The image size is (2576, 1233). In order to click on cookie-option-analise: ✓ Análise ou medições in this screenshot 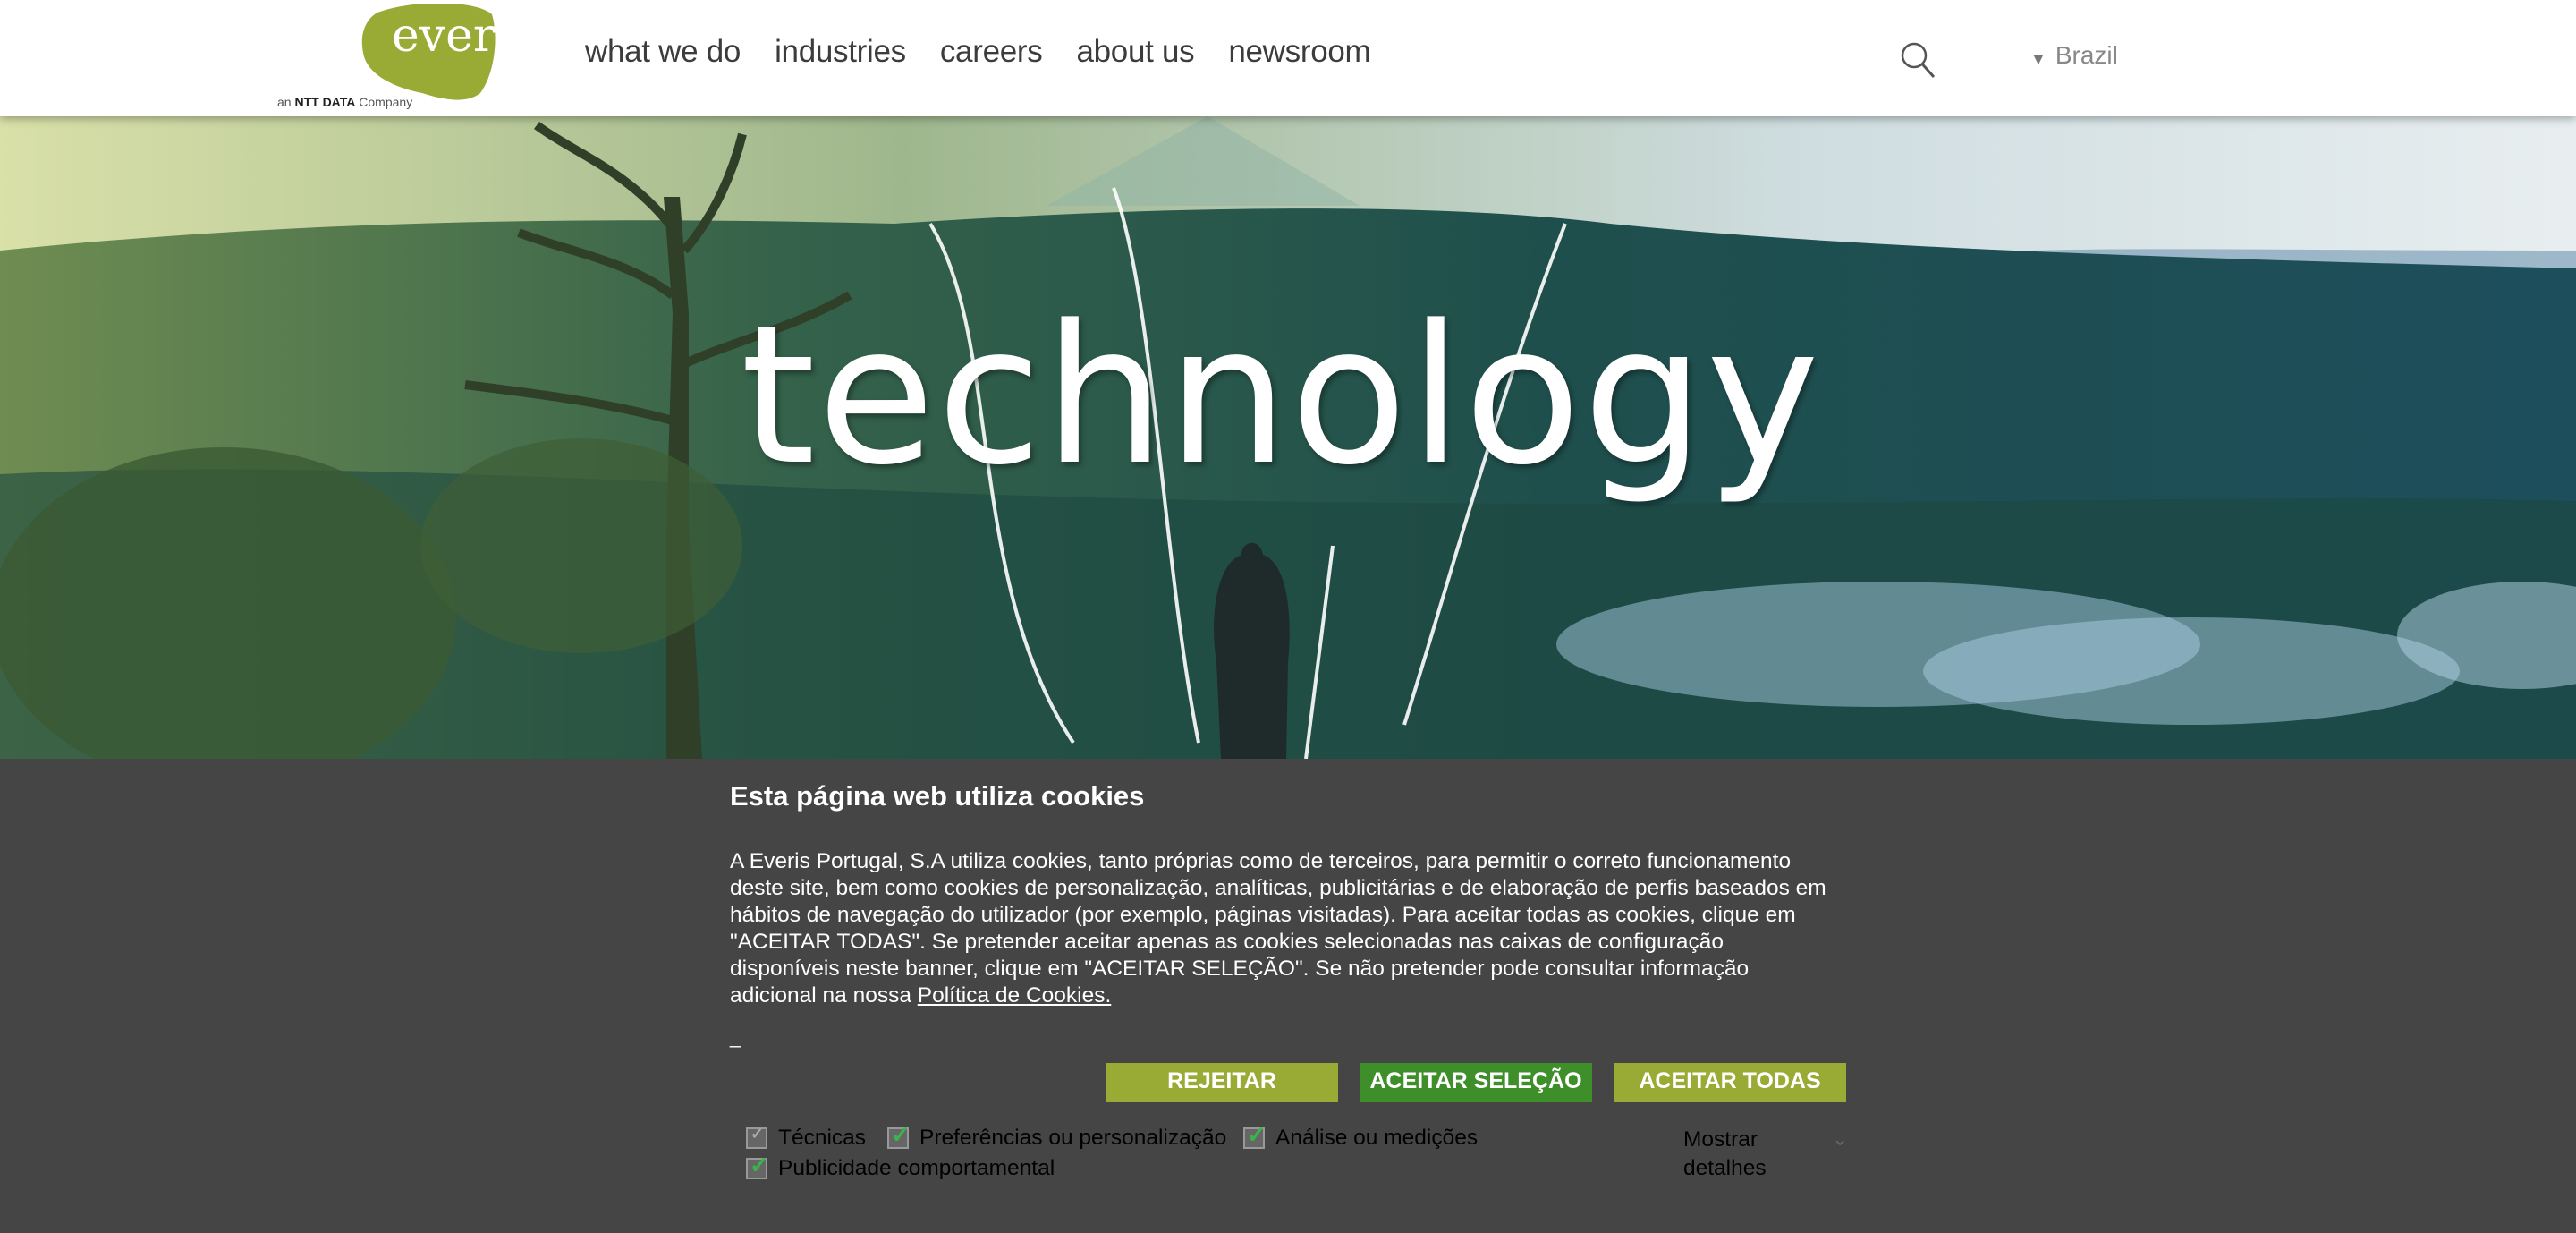, I will do `click(1361, 1136)`.